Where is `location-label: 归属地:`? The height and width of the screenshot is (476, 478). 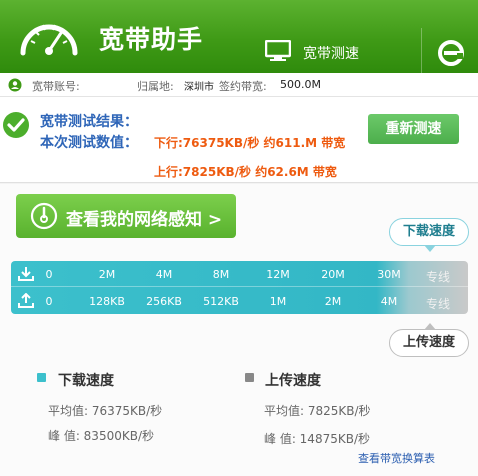
location-label: 归属地: is located at coordinates (155, 86).